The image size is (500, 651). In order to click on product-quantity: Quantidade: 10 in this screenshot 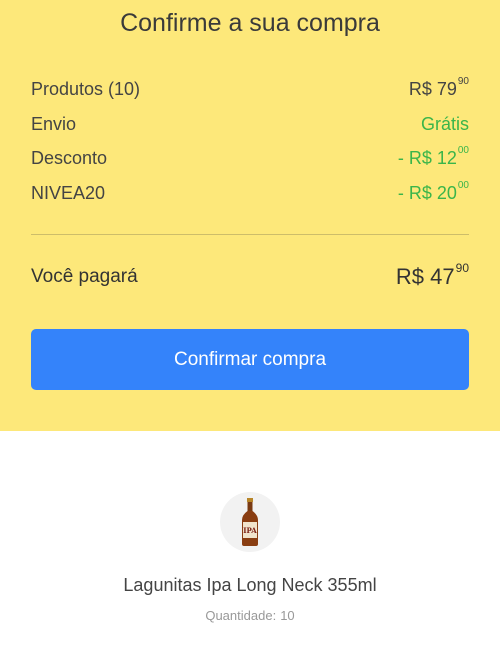, I will do `click(250, 615)`.